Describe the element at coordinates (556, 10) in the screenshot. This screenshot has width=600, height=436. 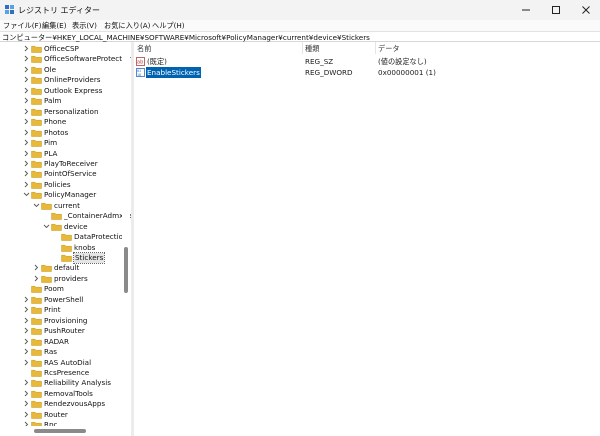
I see `maximize-button` at that location.